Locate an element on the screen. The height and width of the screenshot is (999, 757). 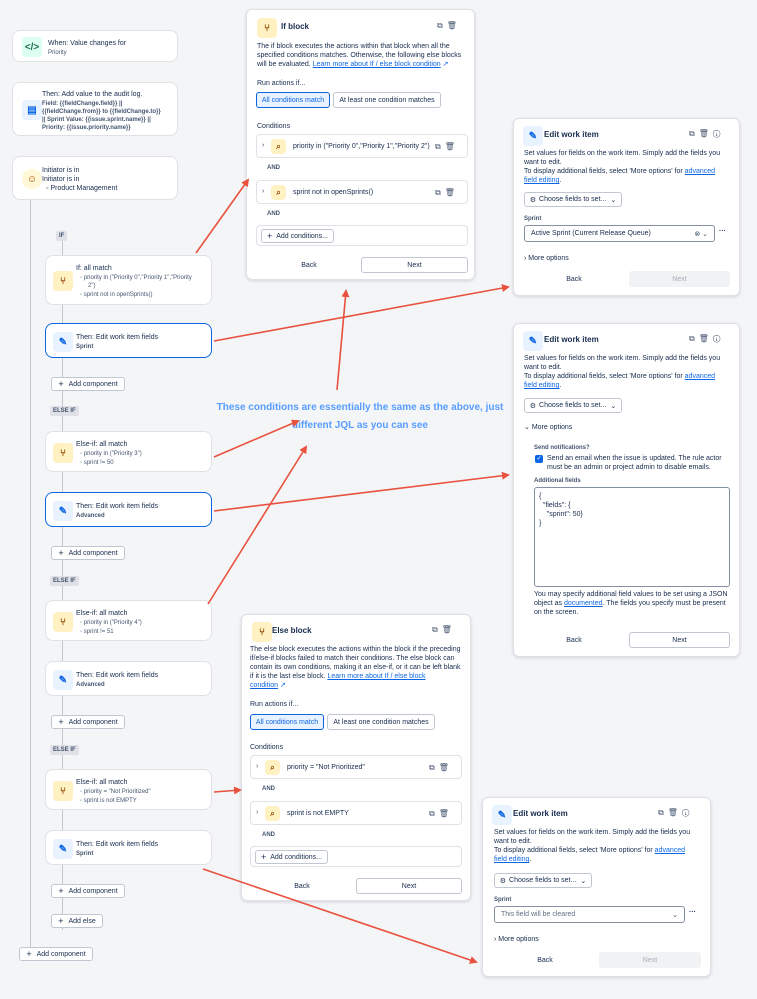
branch-icon: ⑂ is located at coordinates (63, 791).